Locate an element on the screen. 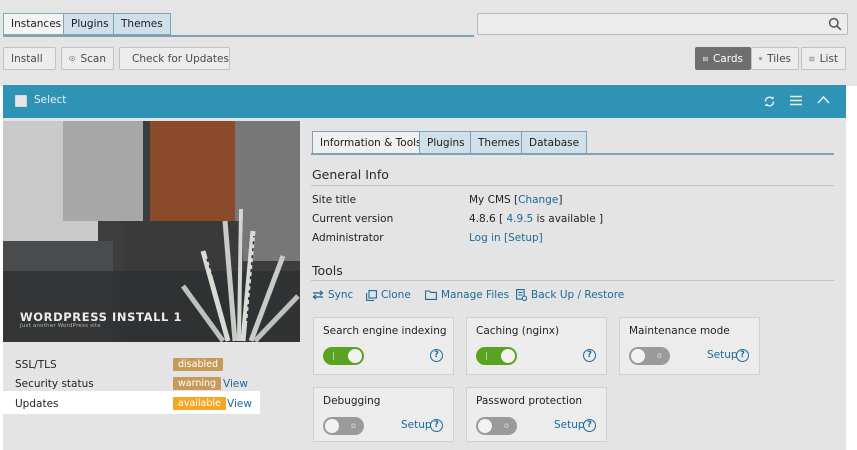  check-updates-button: Check for Updates is located at coordinates (174, 58).